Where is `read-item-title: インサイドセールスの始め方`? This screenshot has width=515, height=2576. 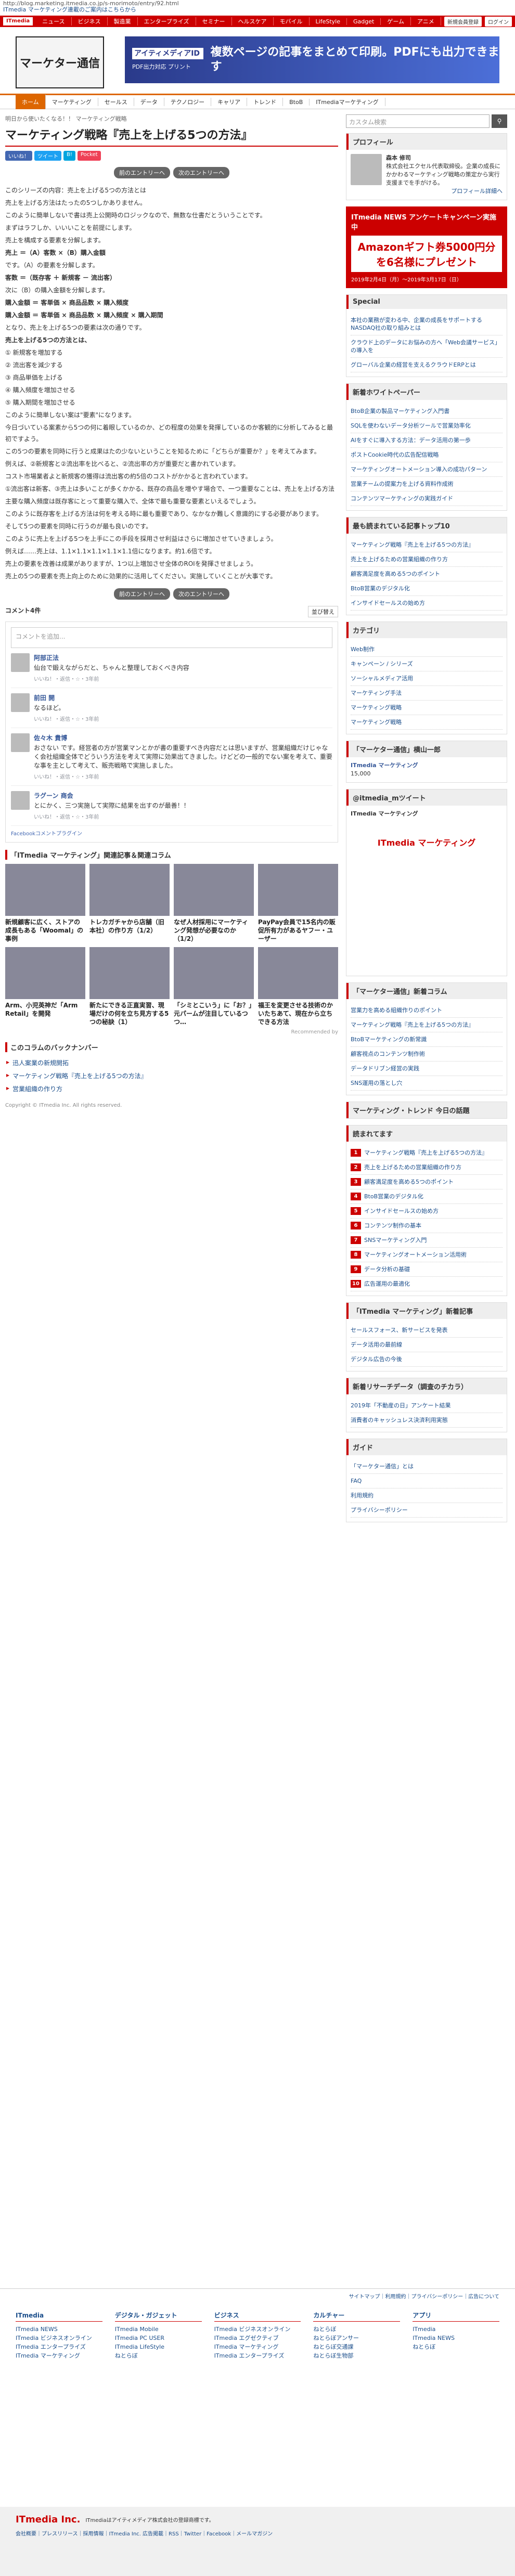
read-item-title: インサイドセールスの始め方 is located at coordinates (402, 1211).